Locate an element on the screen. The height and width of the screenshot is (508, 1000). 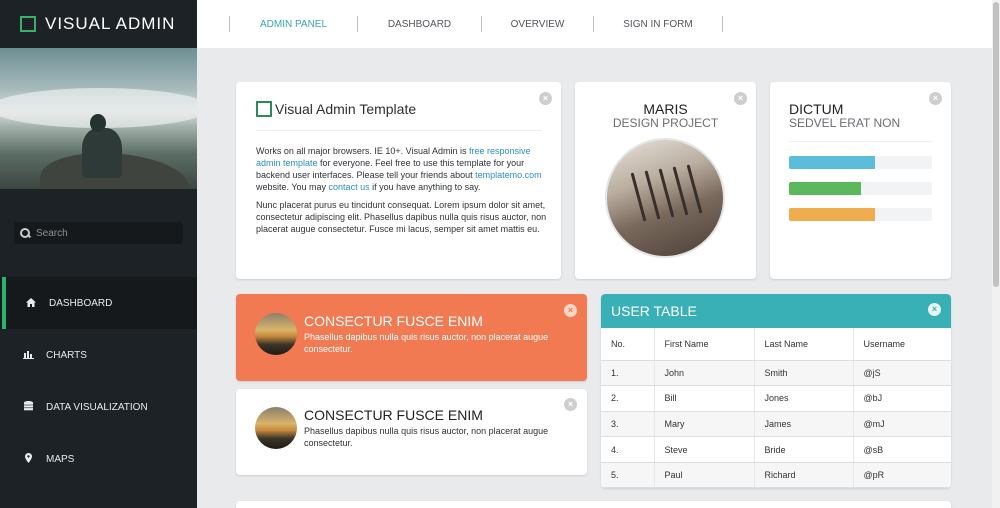
profile-panel: × MARIS DESIGN PROJECT is located at coordinates (665, 180).